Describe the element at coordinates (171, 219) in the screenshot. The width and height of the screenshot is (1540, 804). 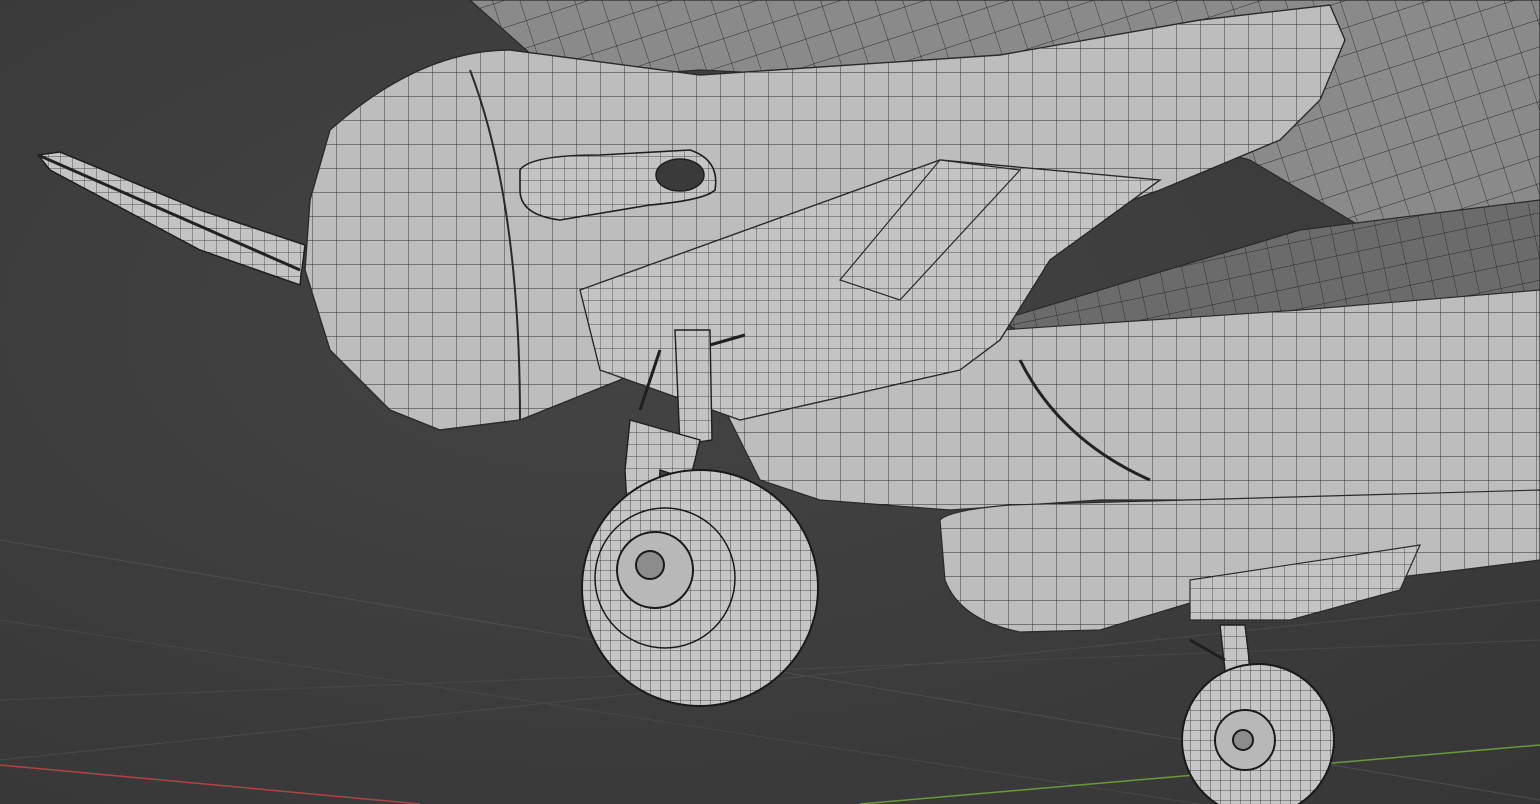
I see `propeller-blade-icon` at that location.